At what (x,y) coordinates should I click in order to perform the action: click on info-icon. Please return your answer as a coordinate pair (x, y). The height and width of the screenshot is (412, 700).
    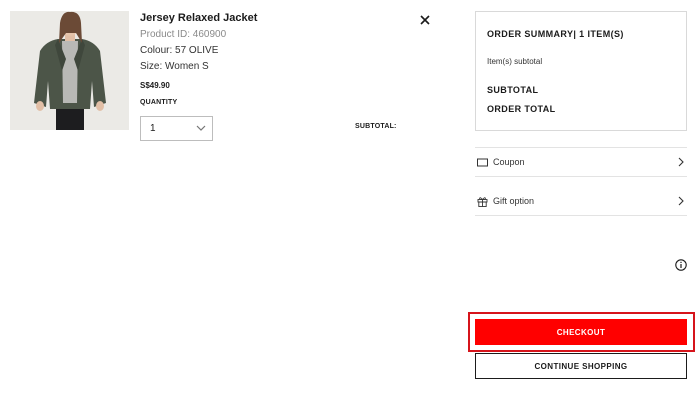
    Looking at the image, I should click on (681, 265).